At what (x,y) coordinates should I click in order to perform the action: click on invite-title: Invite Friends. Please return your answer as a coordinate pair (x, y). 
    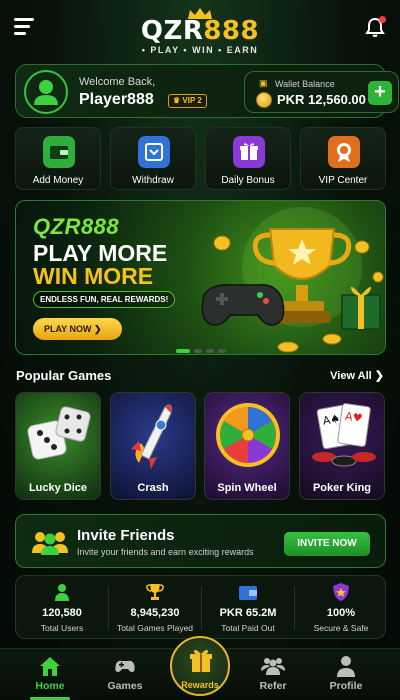
    Looking at the image, I should click on (126, 535).